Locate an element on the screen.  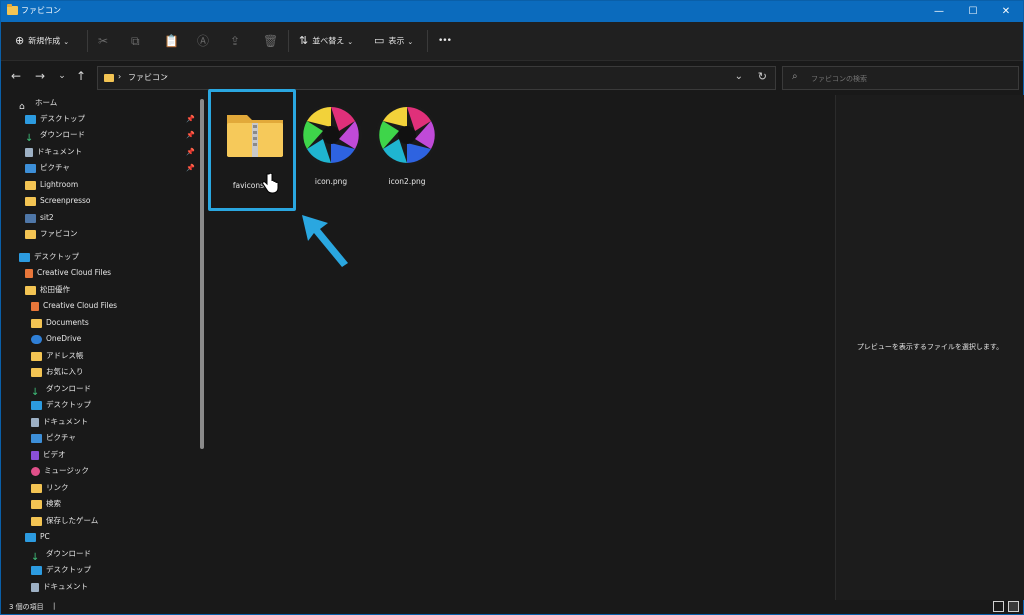
view-label: 表示 is located at coordinates (396, 41).